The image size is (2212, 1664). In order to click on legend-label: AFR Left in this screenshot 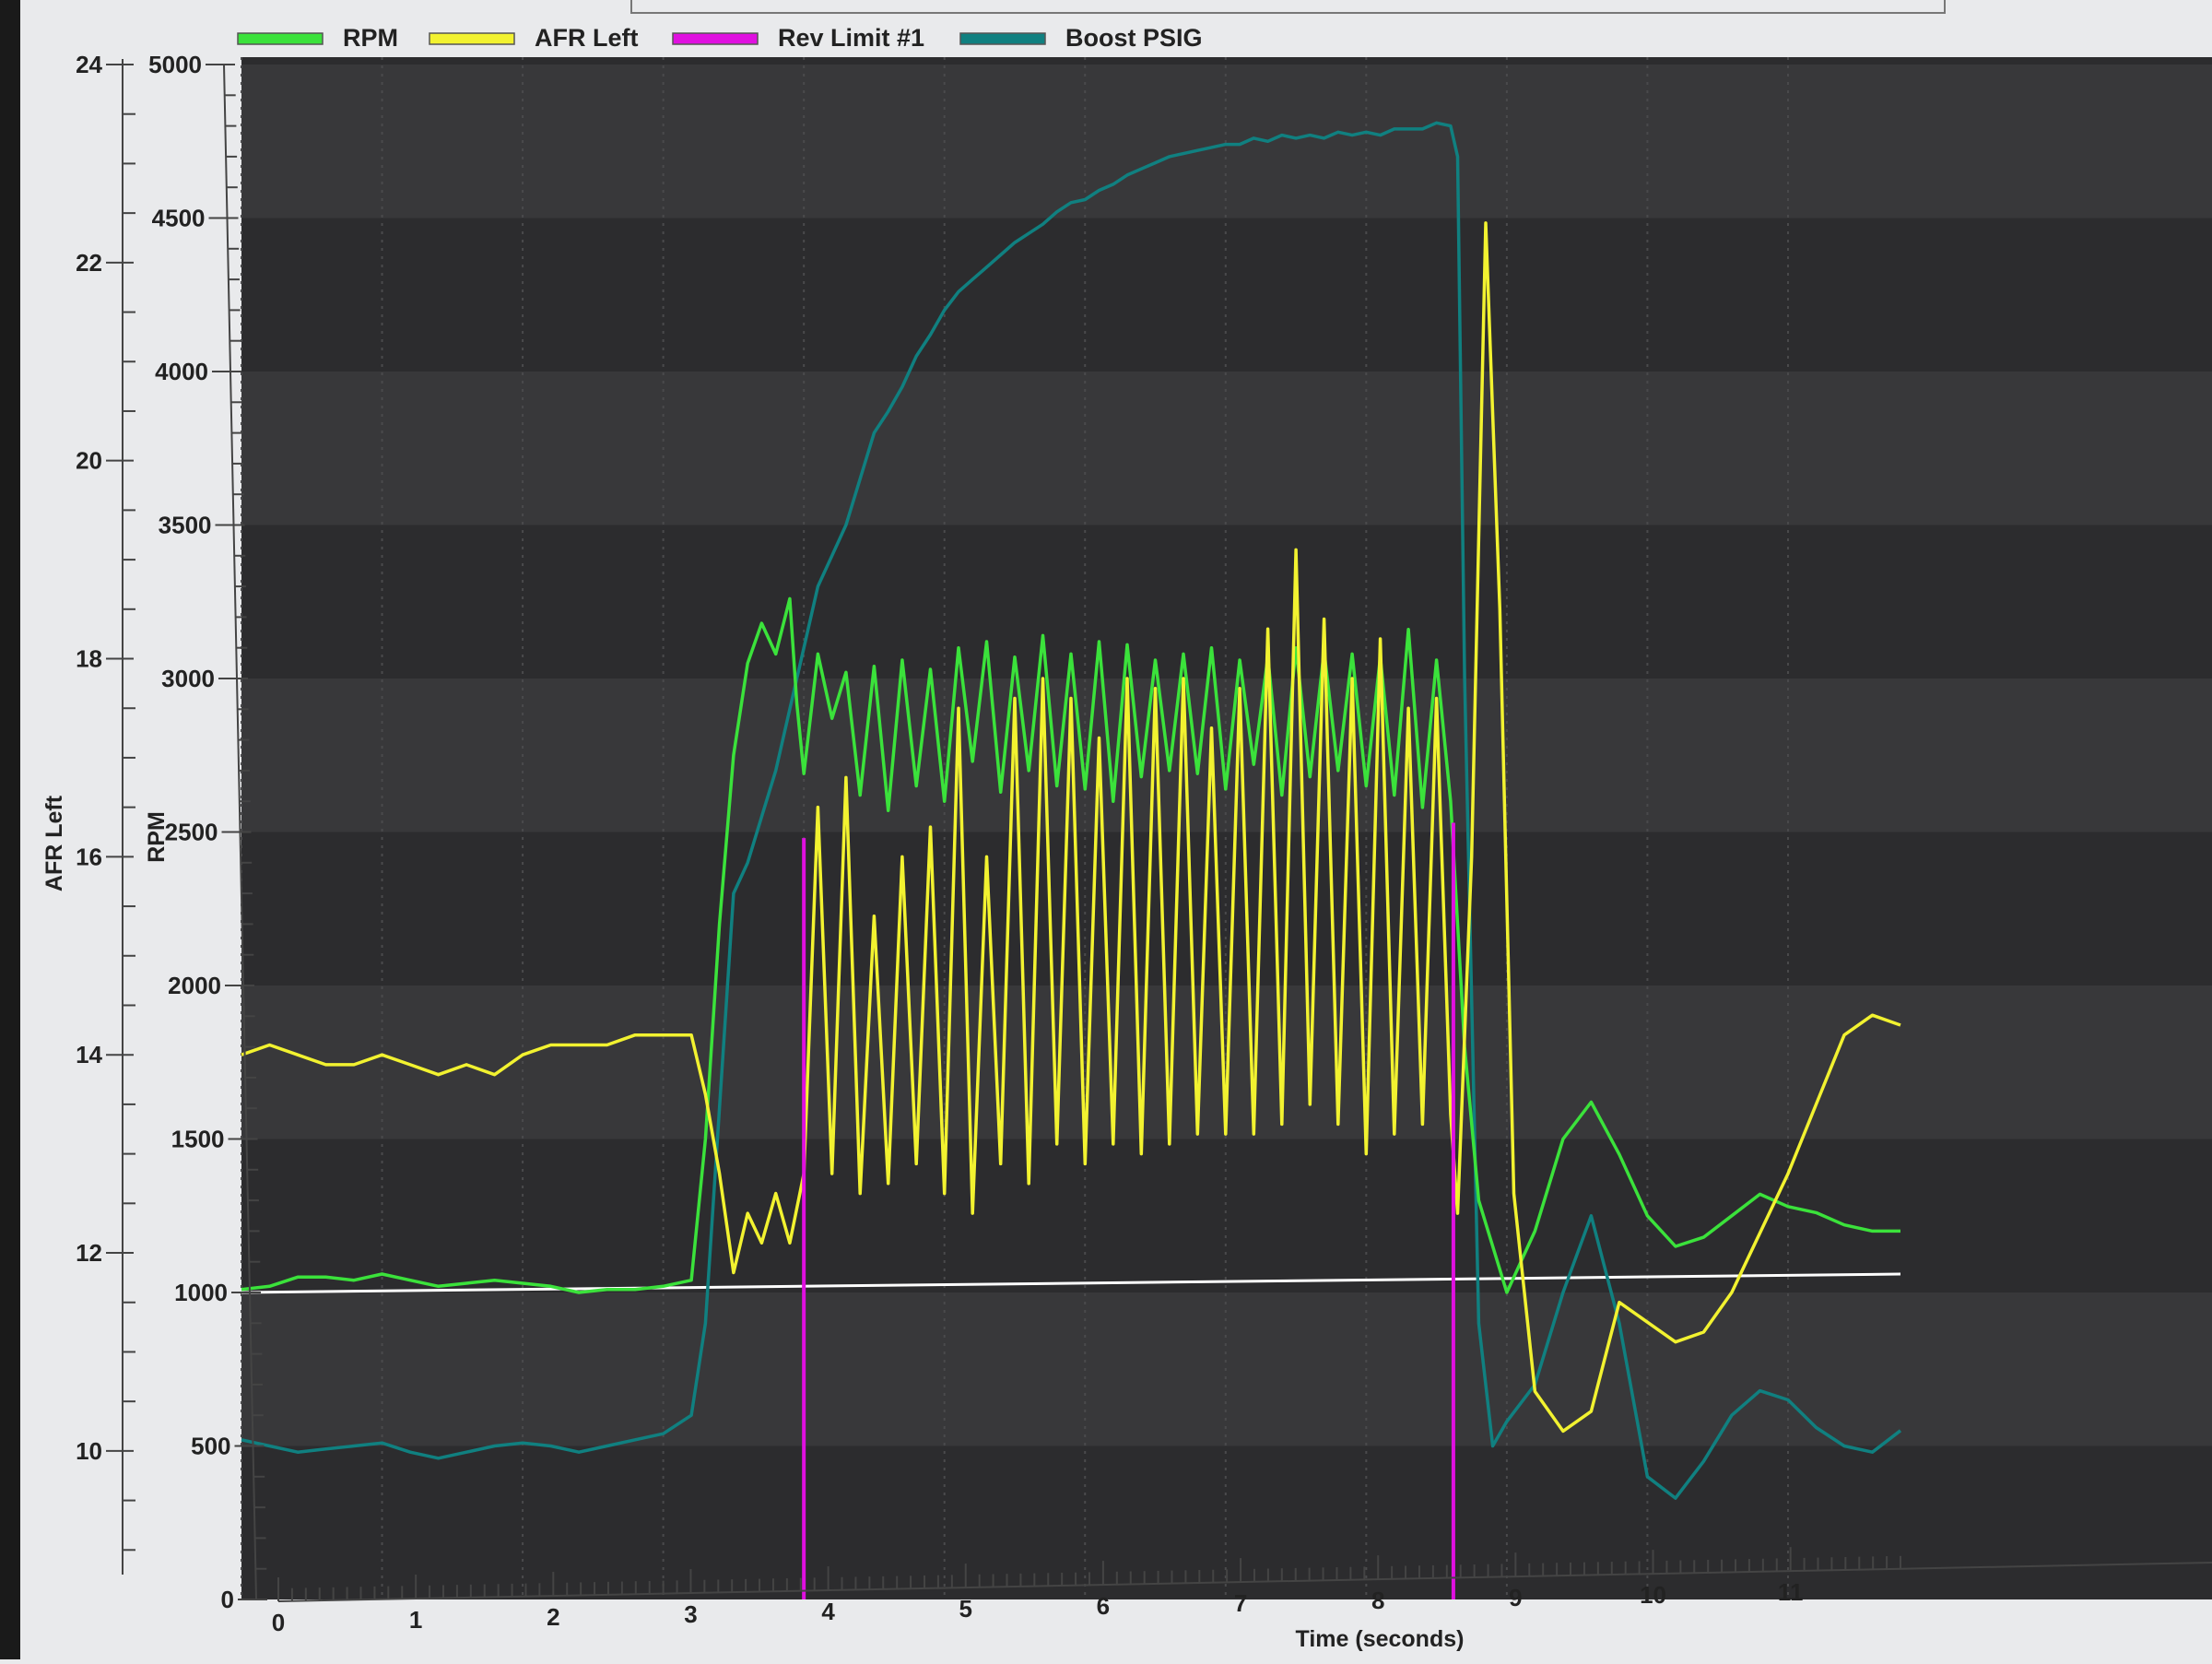, I will do `click(586, 38)`.